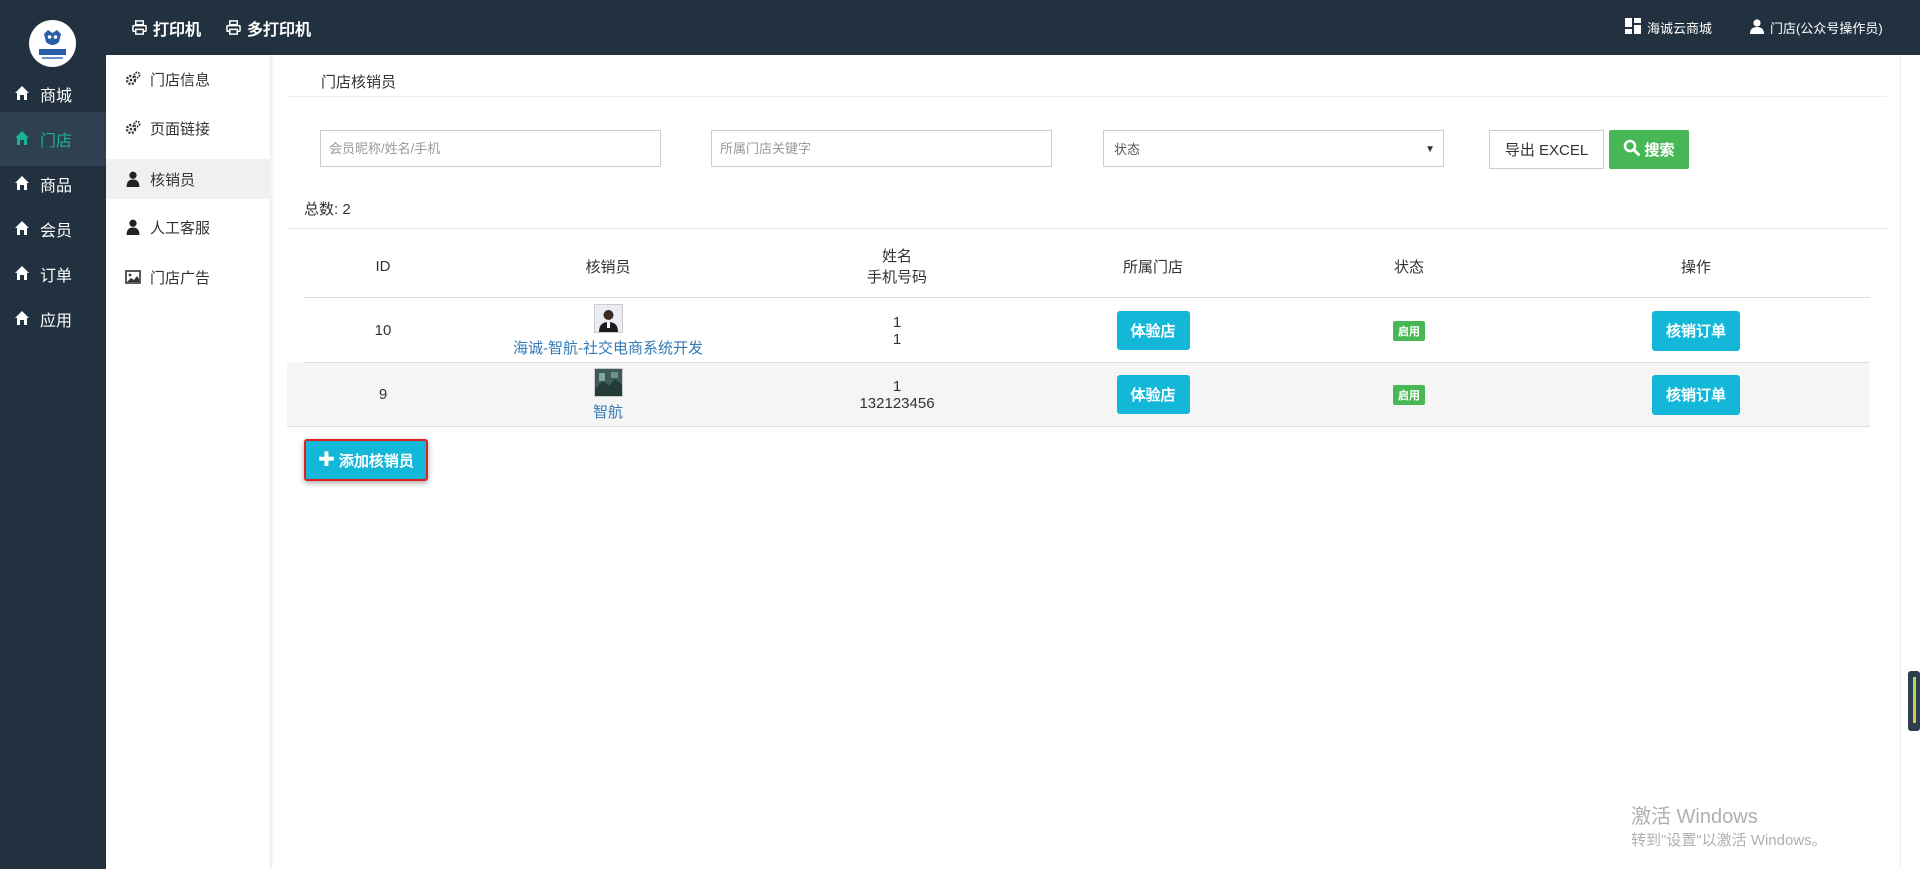 Image resolution: width=1920 pixels, height=869 pixels. Describe the element at coordinates (1430, 149) in the screenshot. I see `caret-down-icon: ▼` at that location.